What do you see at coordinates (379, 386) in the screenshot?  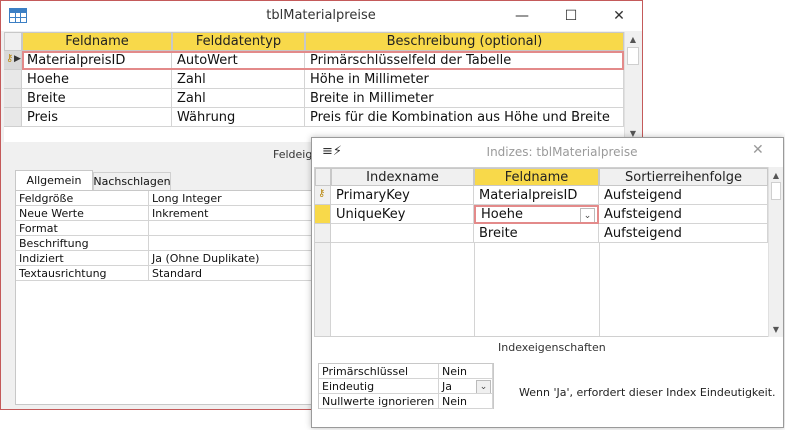 I see `property-label: Eindeutig` at bounding box center [379, 386].